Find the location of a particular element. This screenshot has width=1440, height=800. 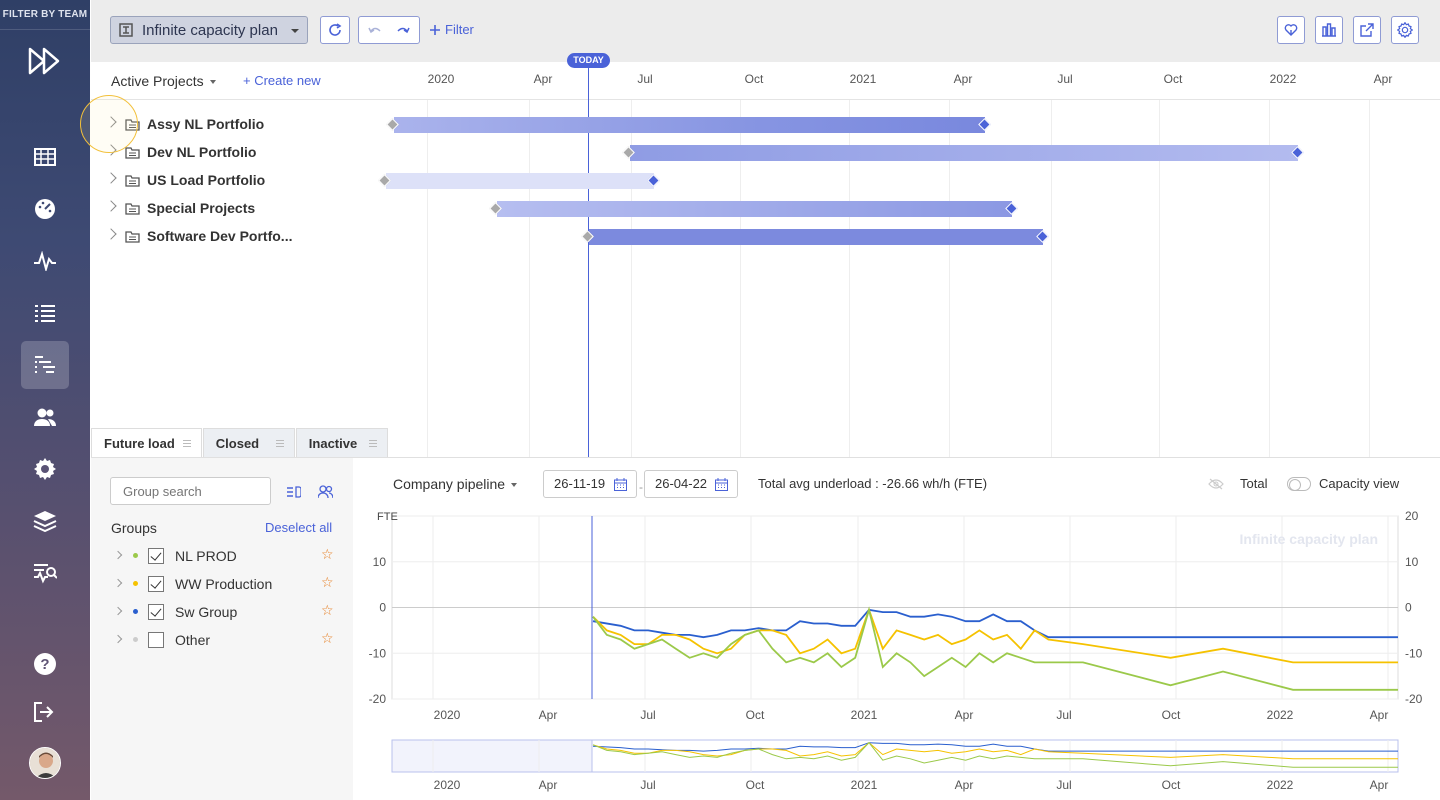

navigator-tick-label: 2021 is located at coordinates (864, 785).